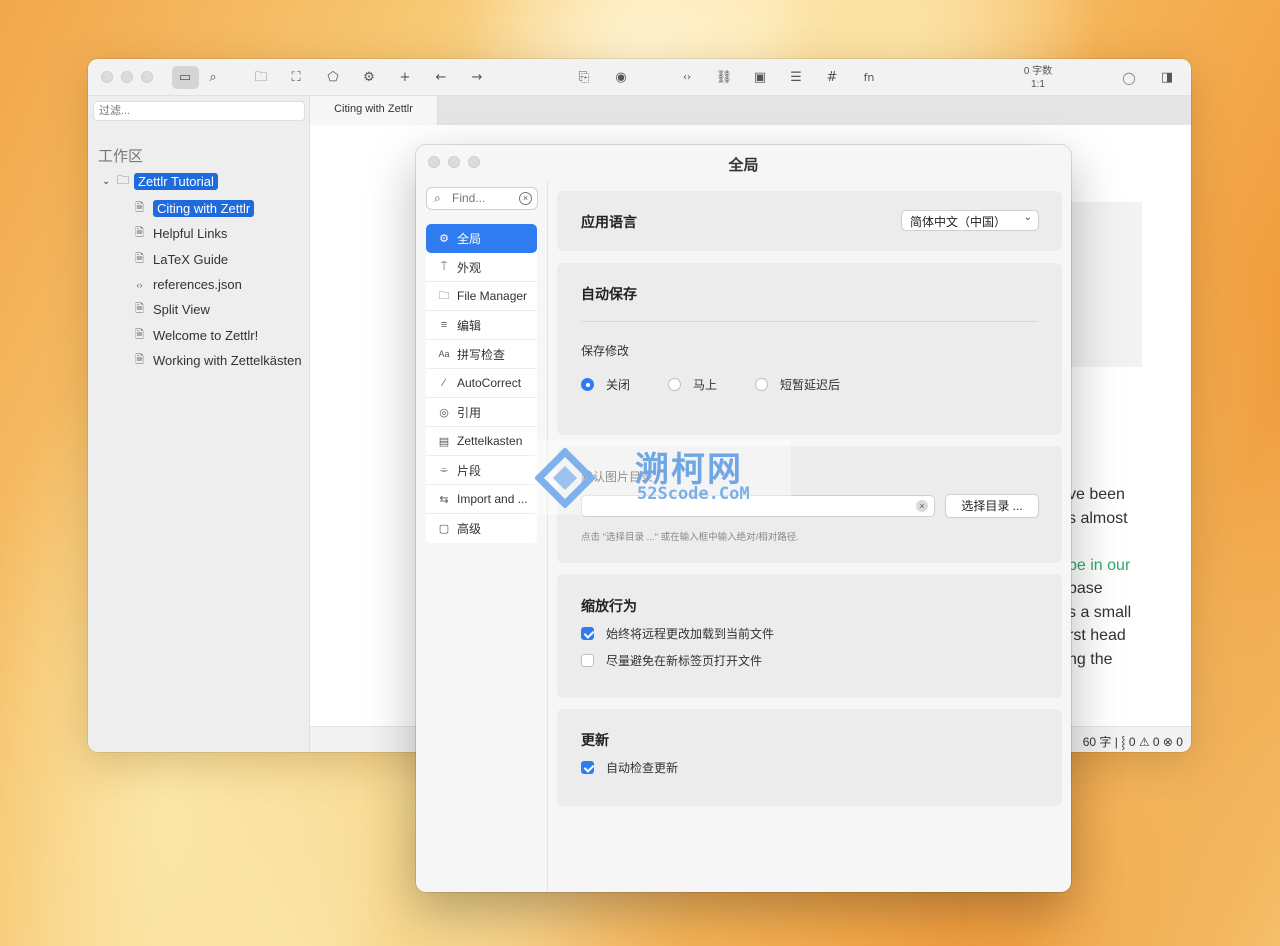  I want to click on file-item: 🗎 Working with Zettelkästen, so click(218, 360).